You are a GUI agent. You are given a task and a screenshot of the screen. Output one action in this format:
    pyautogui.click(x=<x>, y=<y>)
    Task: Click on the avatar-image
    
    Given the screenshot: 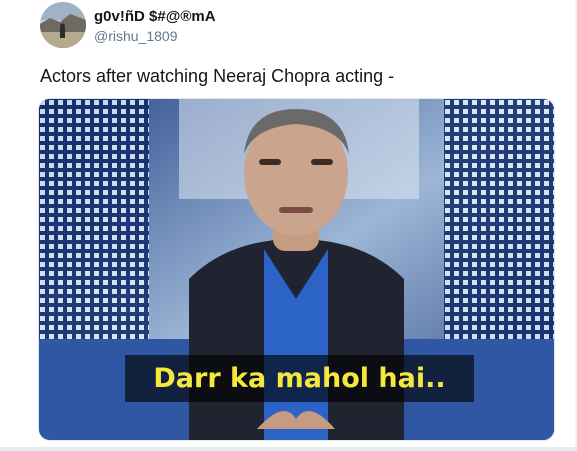 What is the action you would take?
    pyautogui.click(x=63, y=25)
    